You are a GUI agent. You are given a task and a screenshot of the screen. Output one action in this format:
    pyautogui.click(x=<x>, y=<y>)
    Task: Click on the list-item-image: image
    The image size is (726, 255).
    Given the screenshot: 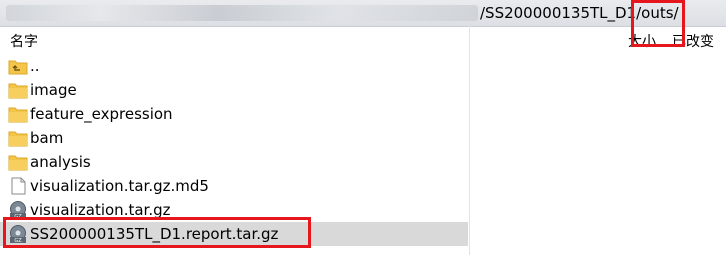 What is the action you would take?
    pyautogui.click(x=234, y=90)
    